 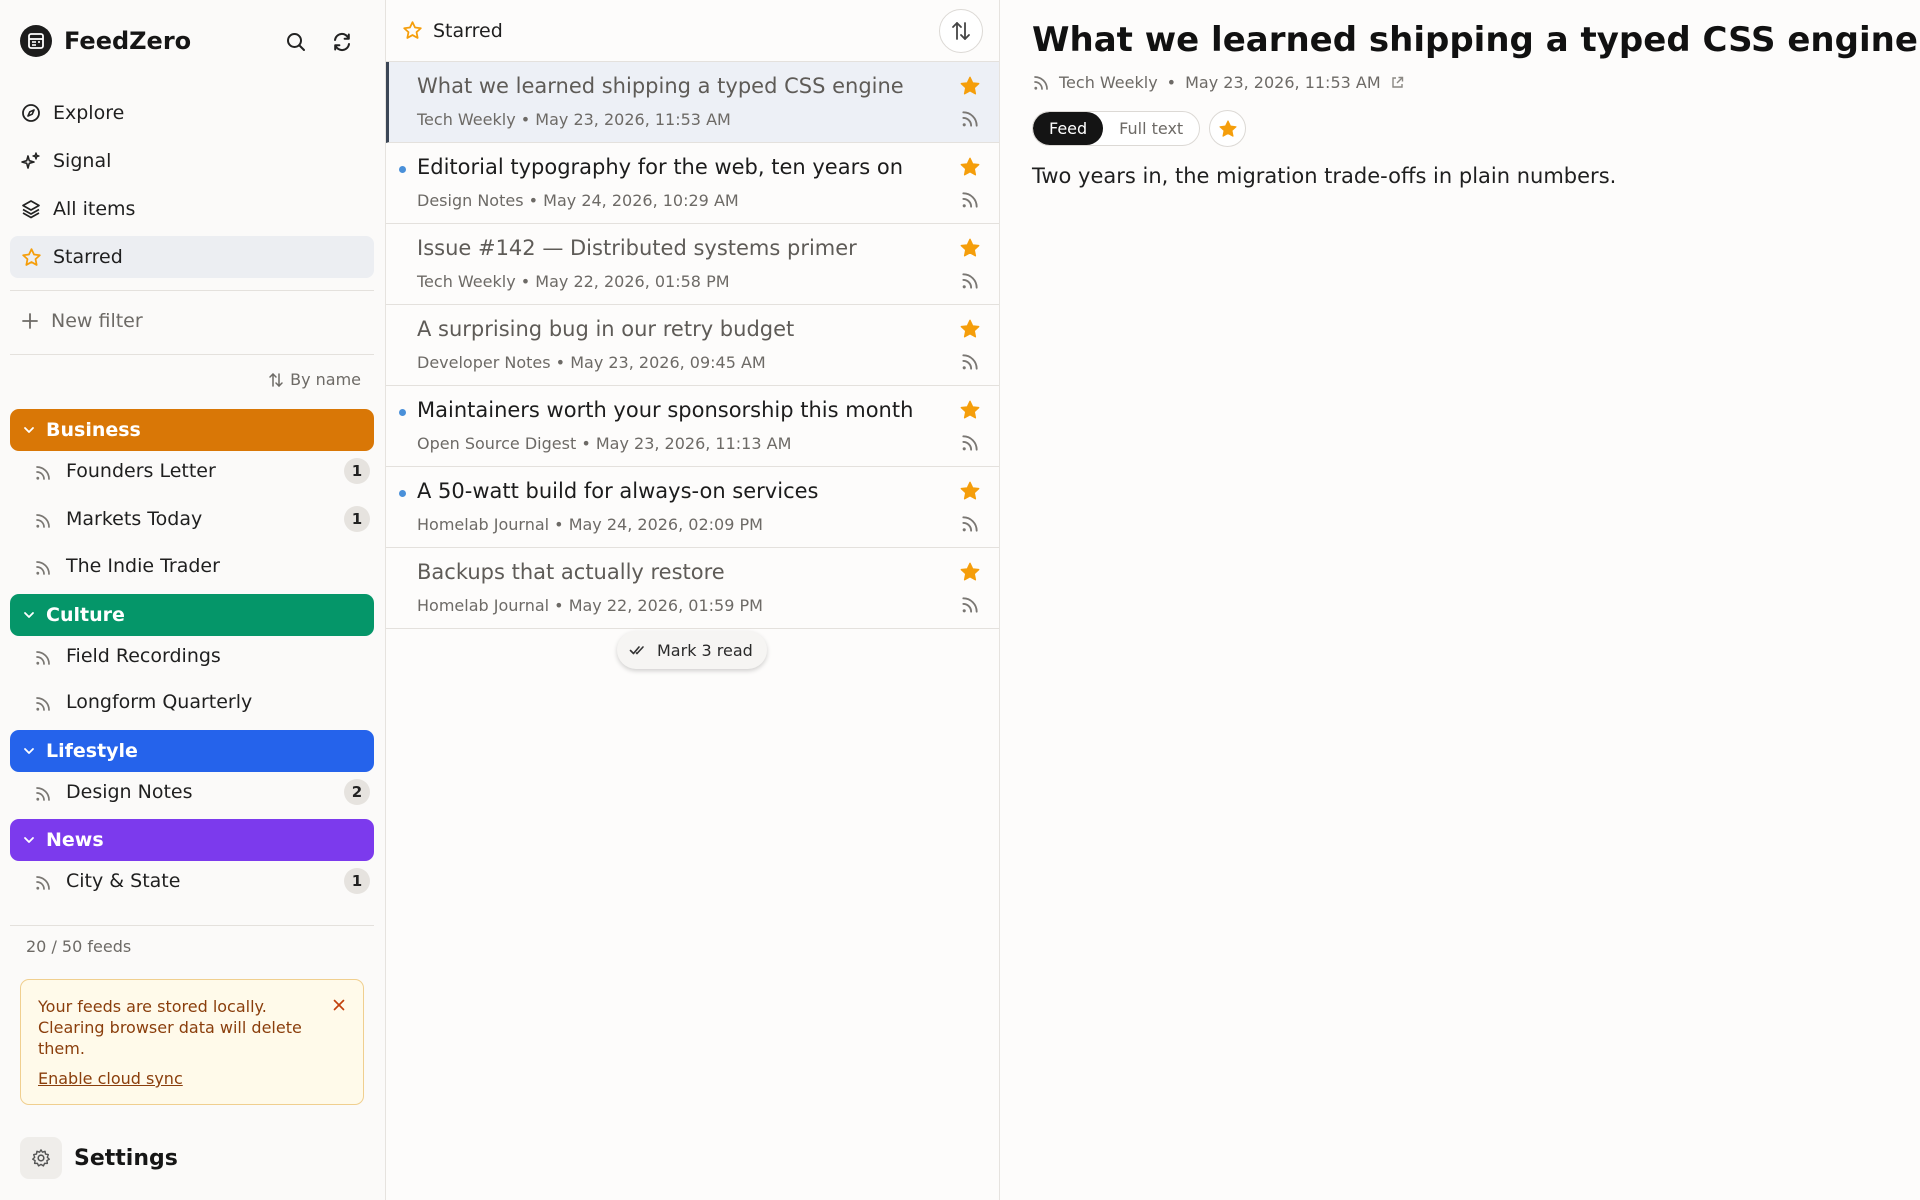 What do you see at coordinates (41, 1158) in the screenshot?
I see `gear-icon` at bounding box center [41, 1158].